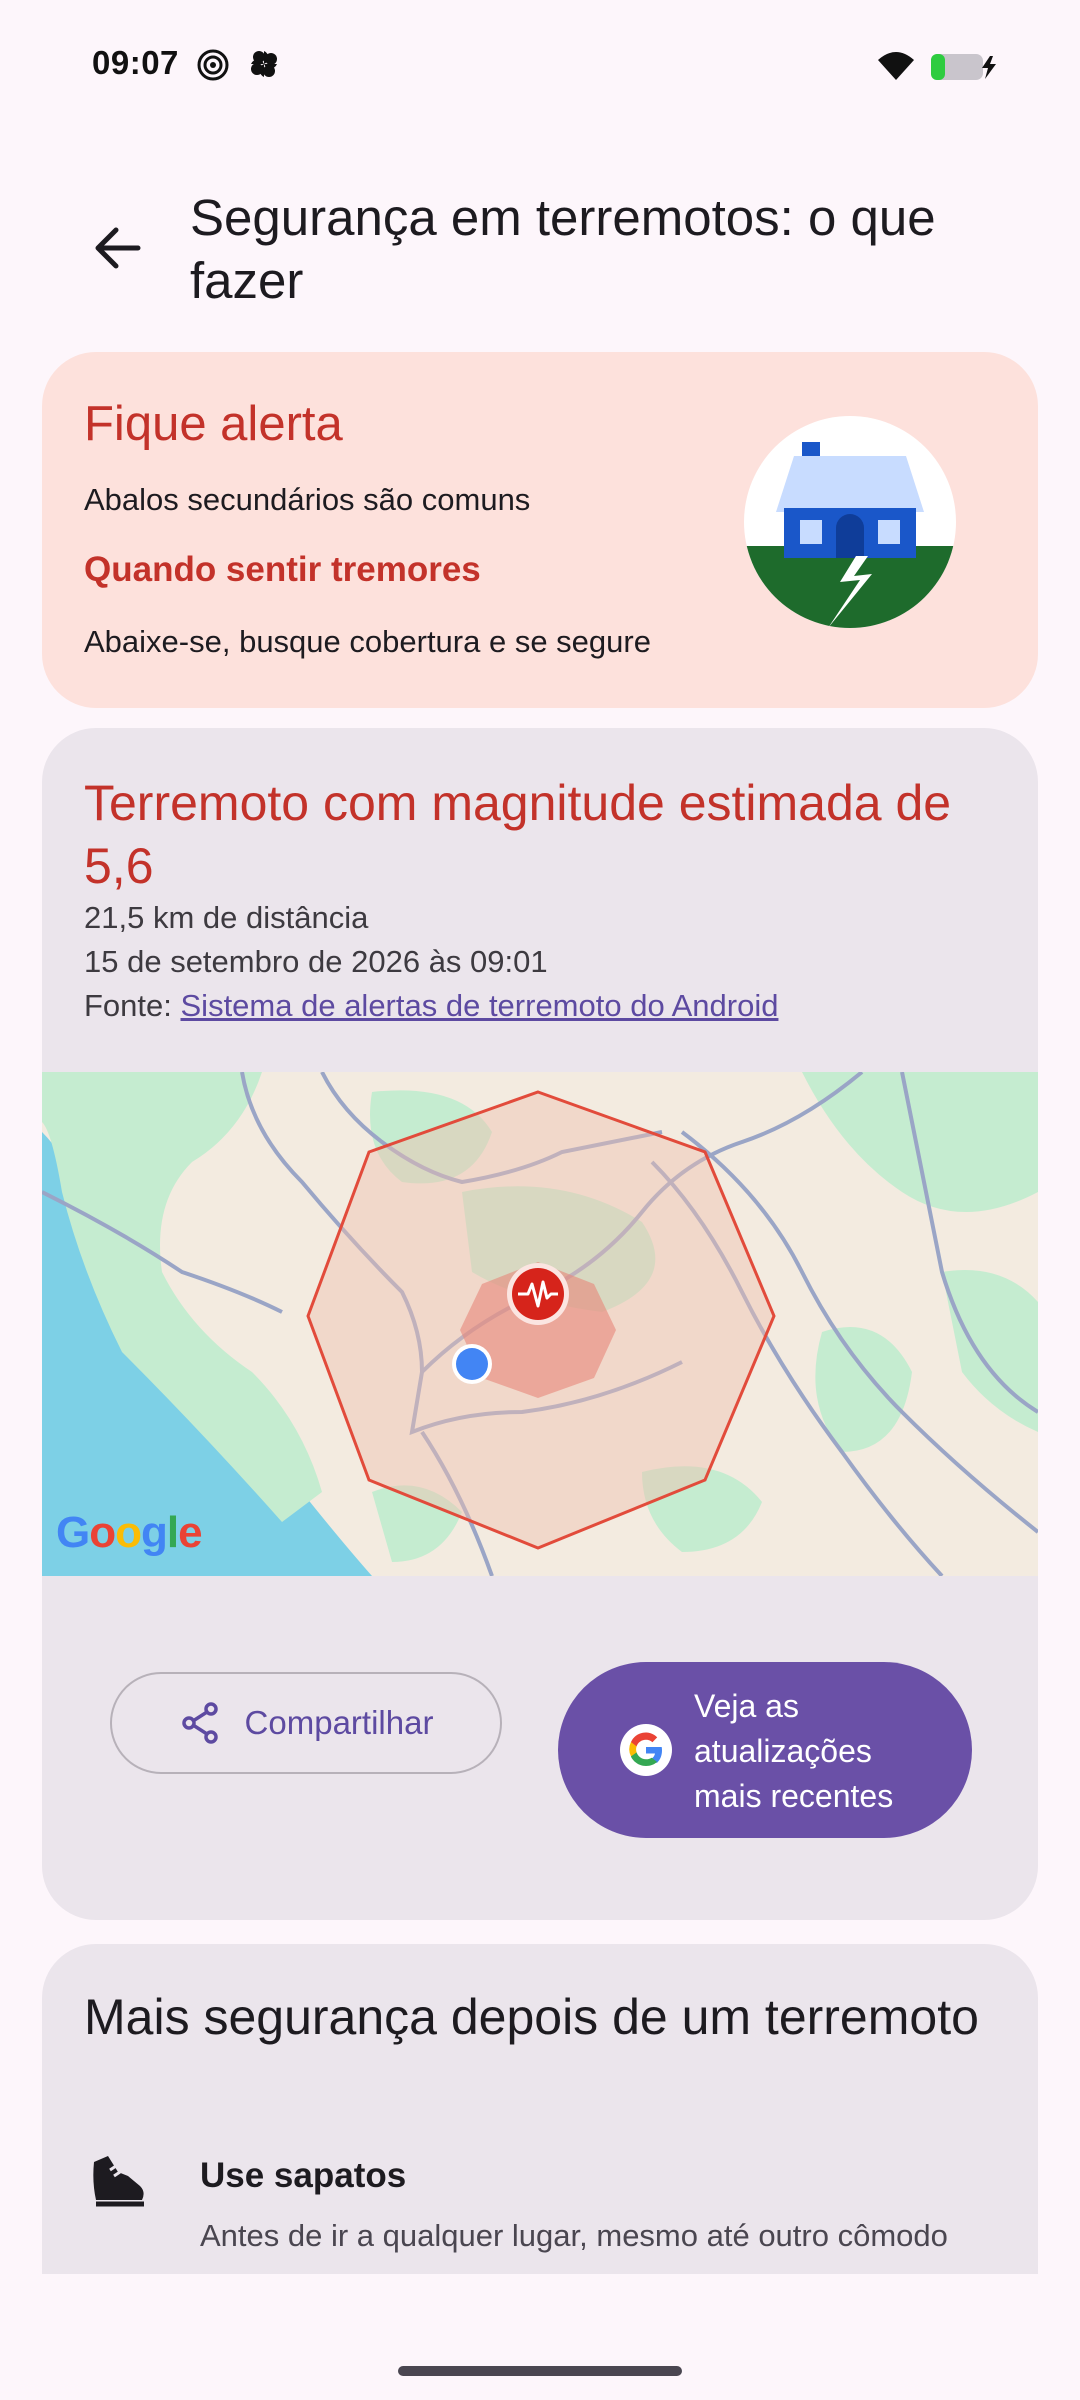 This screenshot has height=2400, width=1080. I want to click on wifi-icon, so click(896, 66).